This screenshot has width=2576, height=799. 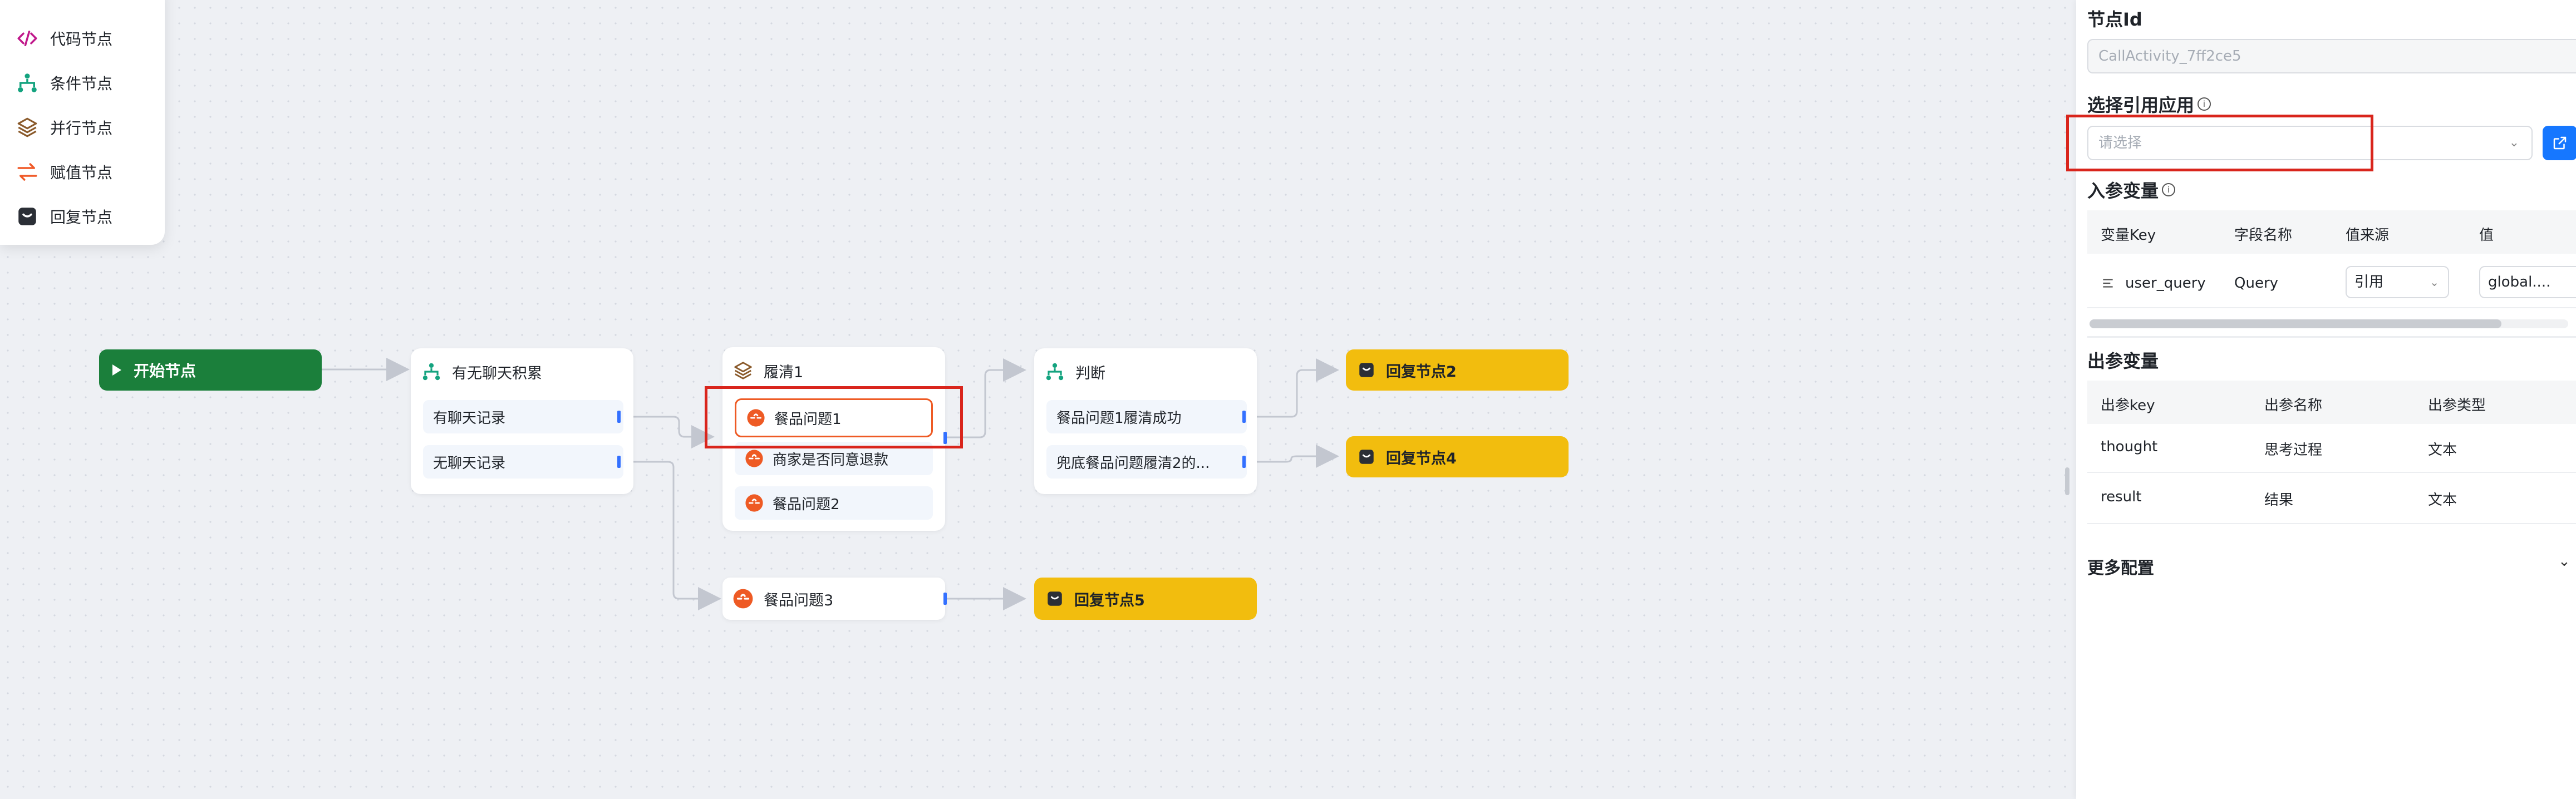 I want to click on var-name: Query, so click(x=2256, y=283).